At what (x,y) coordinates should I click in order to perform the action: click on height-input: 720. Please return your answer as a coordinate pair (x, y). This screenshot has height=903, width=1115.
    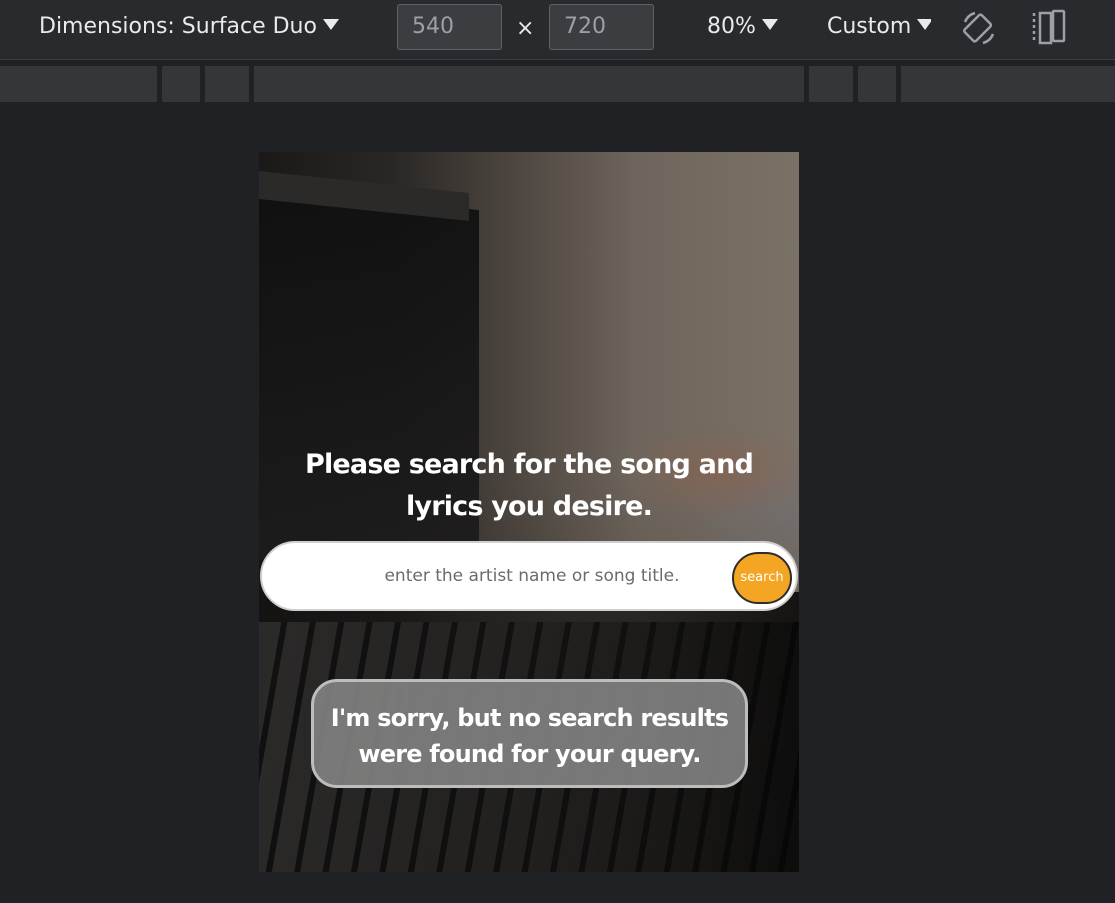
    Looking at the image, I should click on (601, 27).